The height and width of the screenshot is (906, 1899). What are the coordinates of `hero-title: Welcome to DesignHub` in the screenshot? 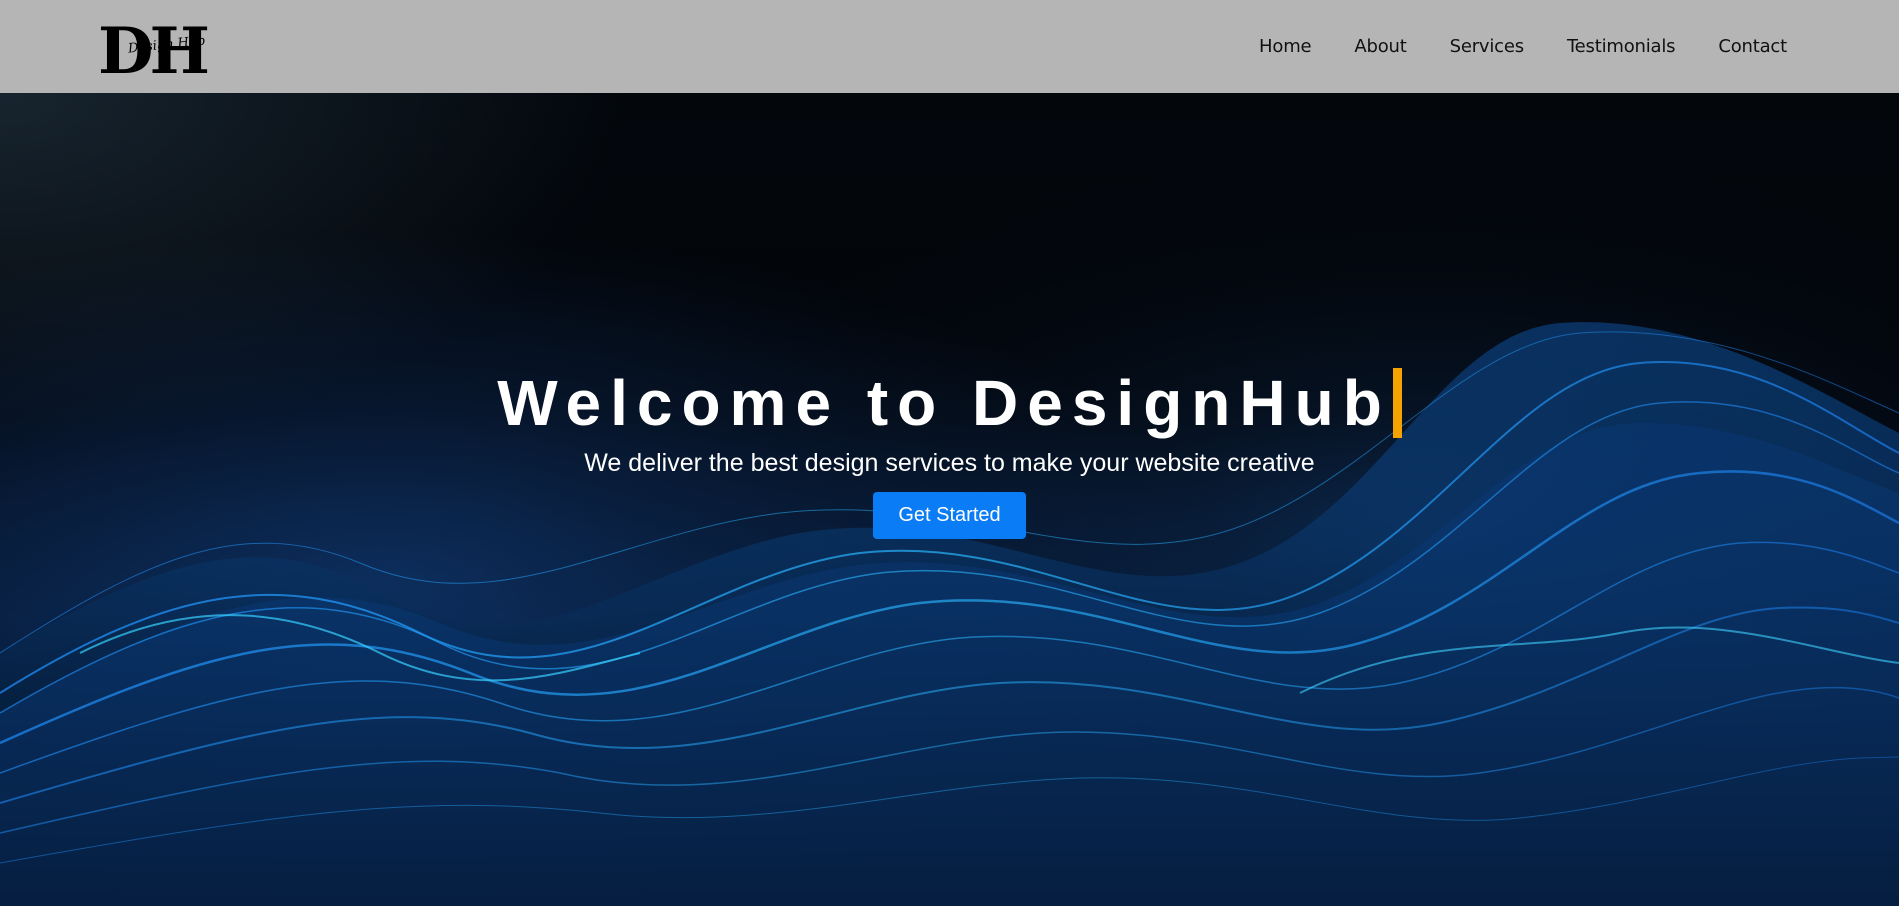 It's located at (949, 403).